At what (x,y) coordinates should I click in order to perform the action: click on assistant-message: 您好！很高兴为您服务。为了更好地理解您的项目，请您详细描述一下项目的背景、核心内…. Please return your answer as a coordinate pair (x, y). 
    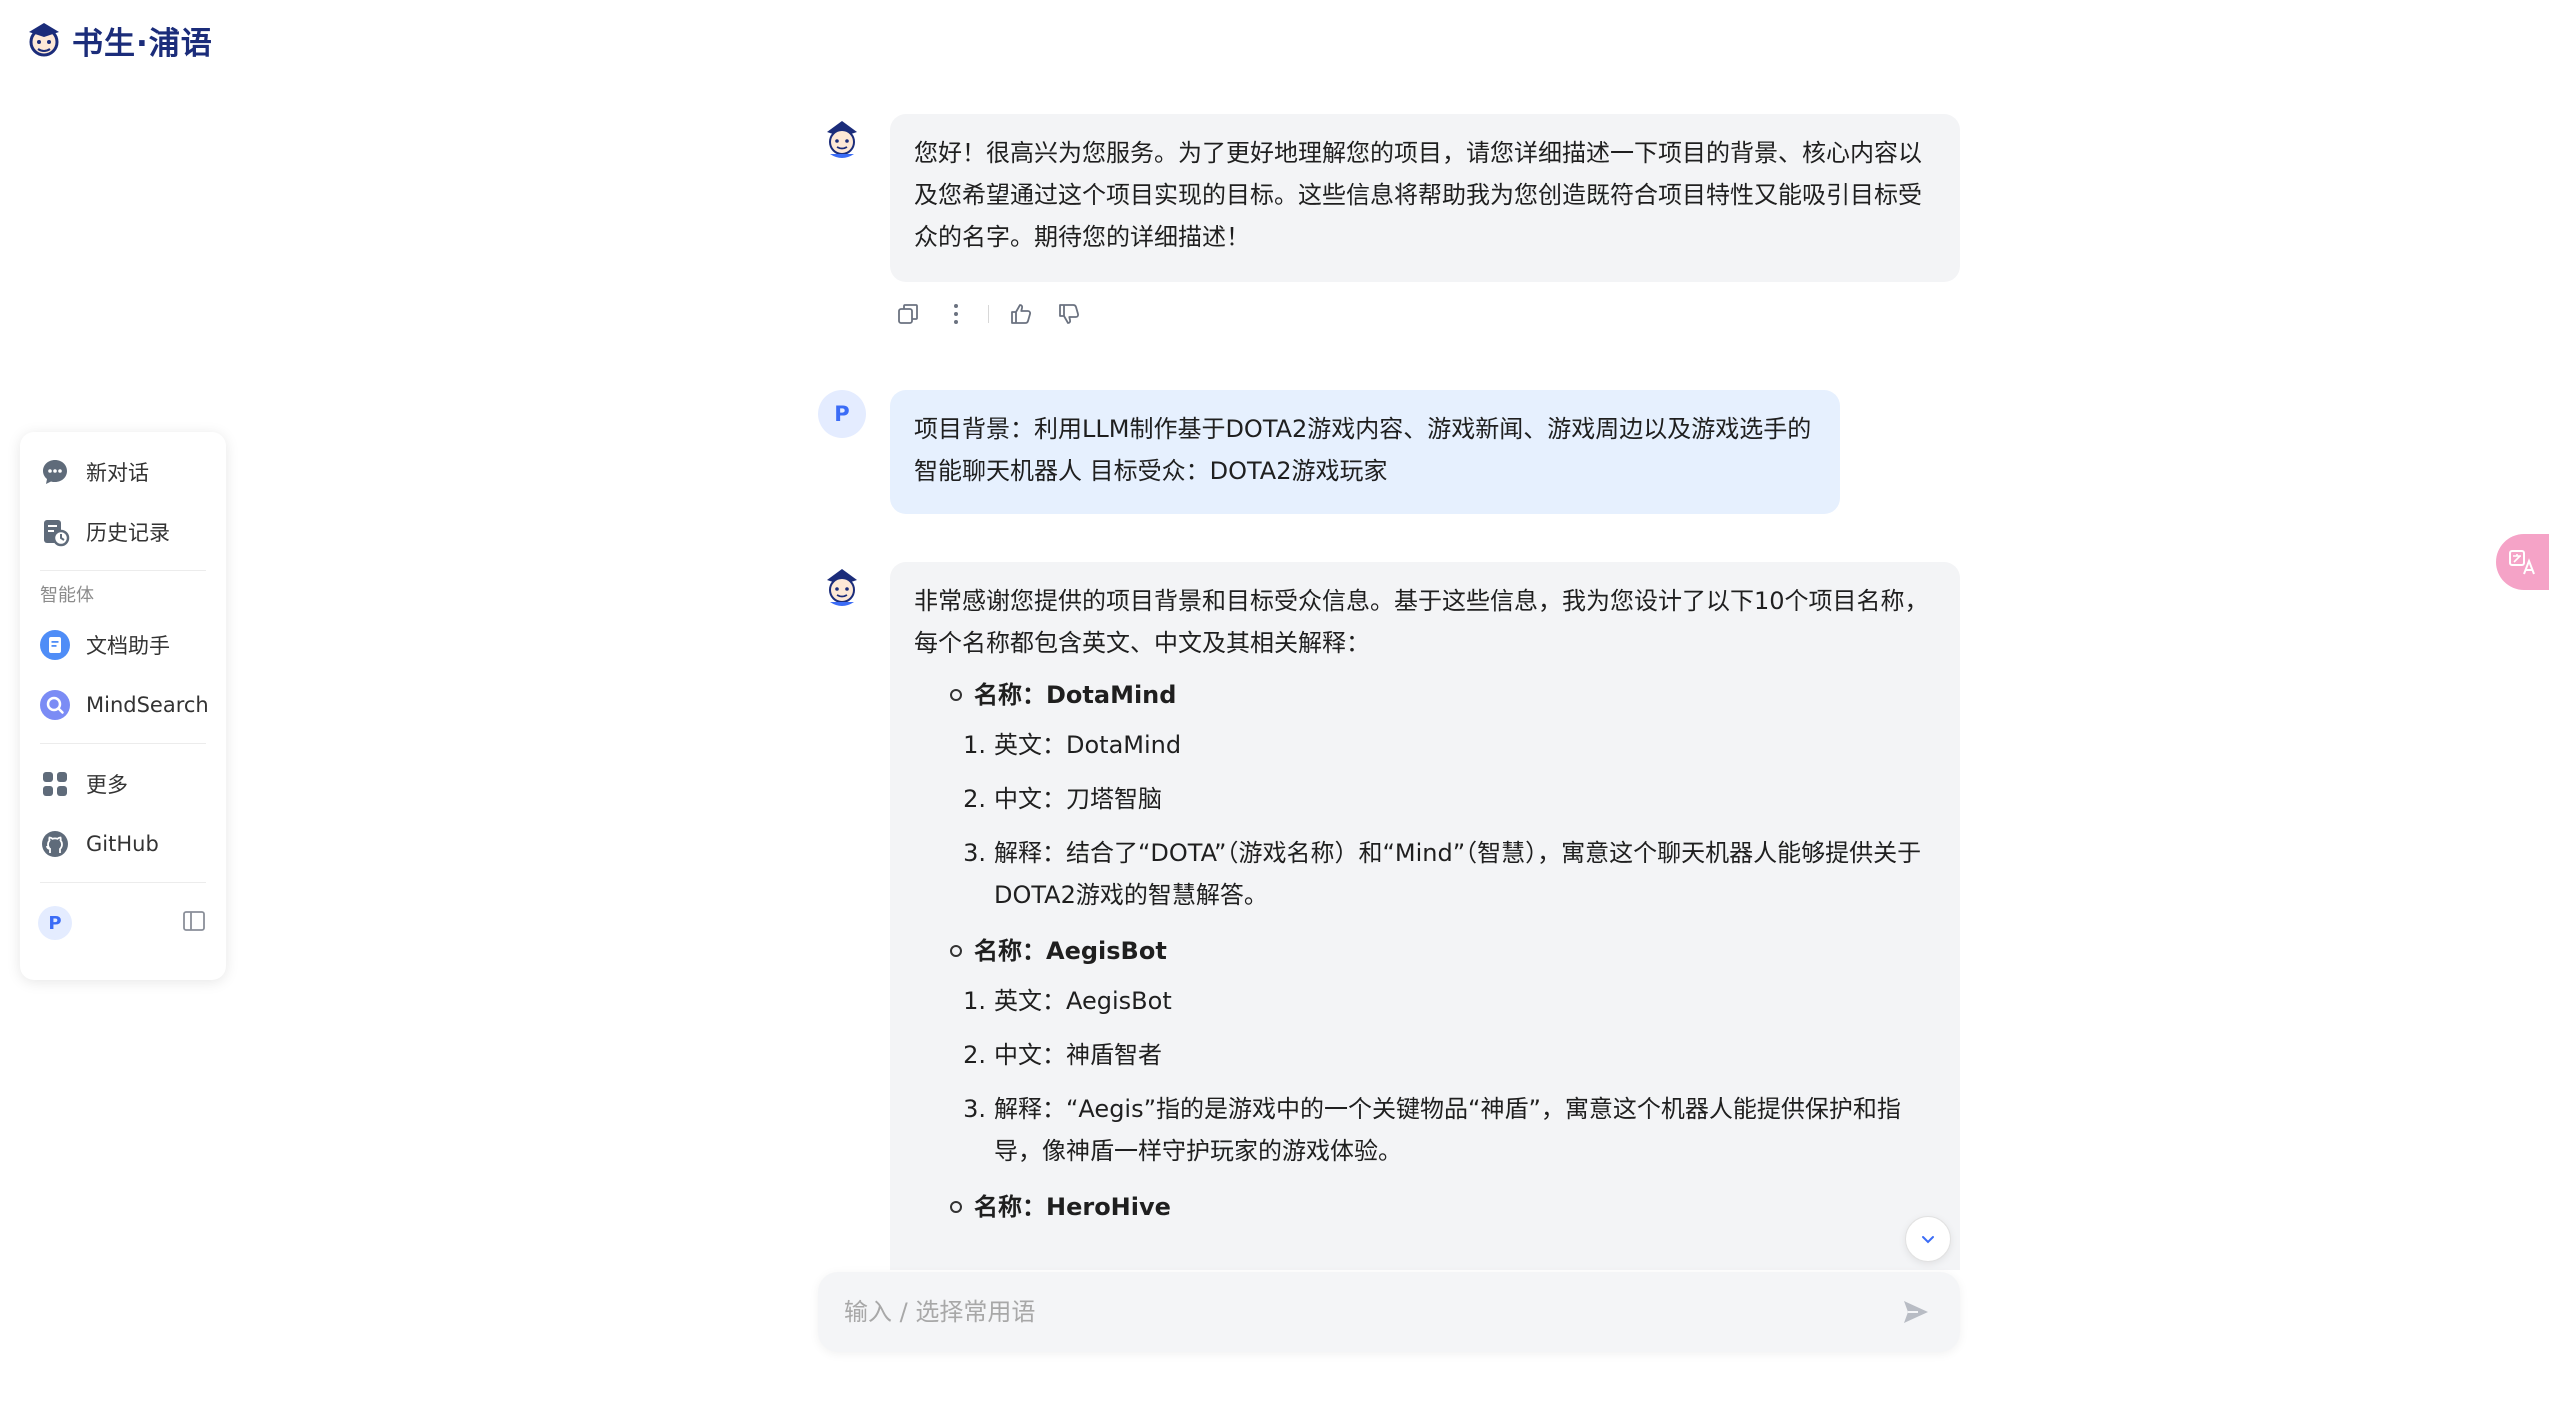
    Looking at the image, I should click on (1389, 234).